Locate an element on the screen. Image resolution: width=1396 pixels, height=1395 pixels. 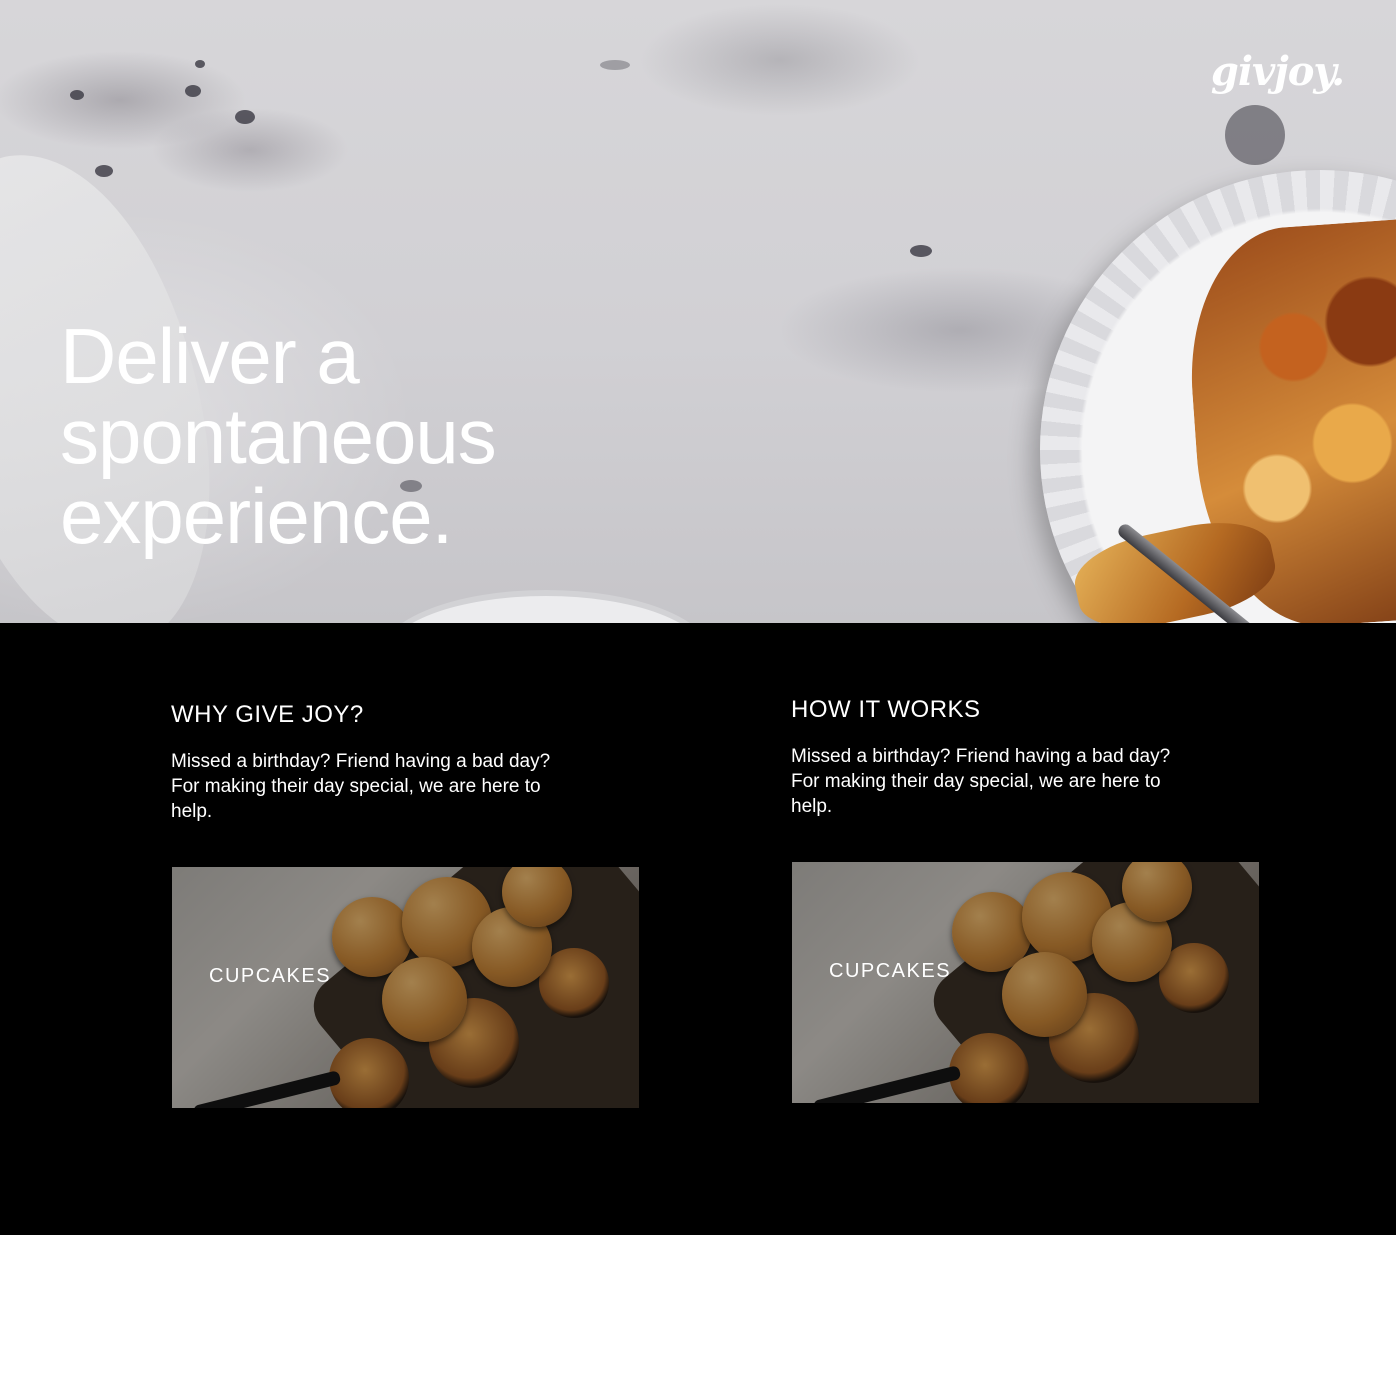
brand-logo: givjoy. is located at coordinates (1278, 71).